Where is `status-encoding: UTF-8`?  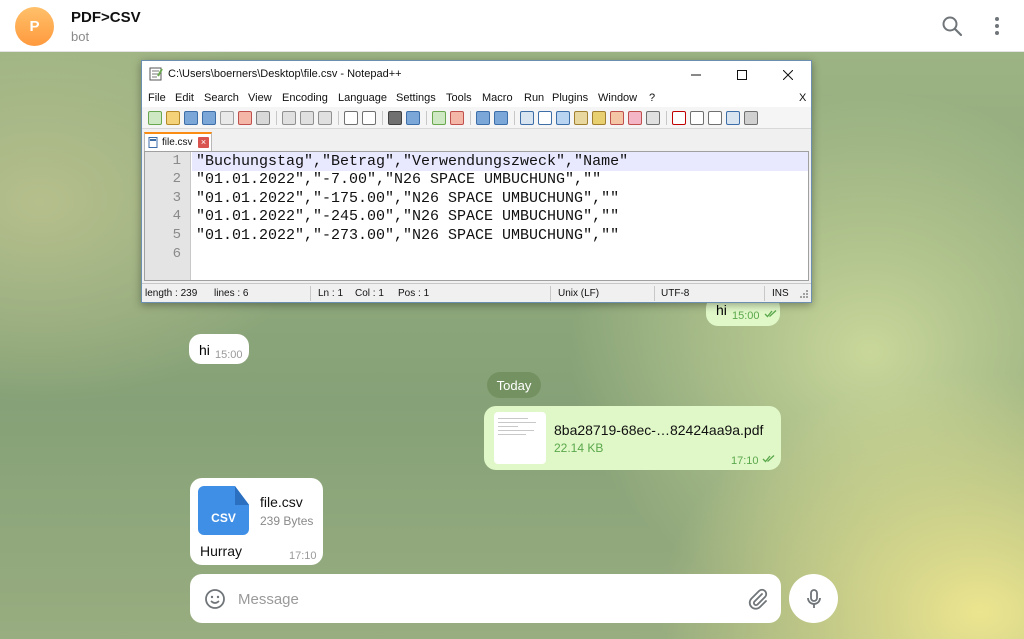
status-encoding: UTF-8 is located at coordinates (675, 293).